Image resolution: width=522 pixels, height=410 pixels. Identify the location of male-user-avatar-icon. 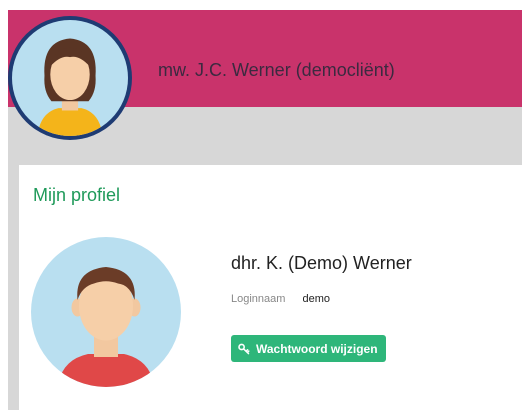
(106, 312).